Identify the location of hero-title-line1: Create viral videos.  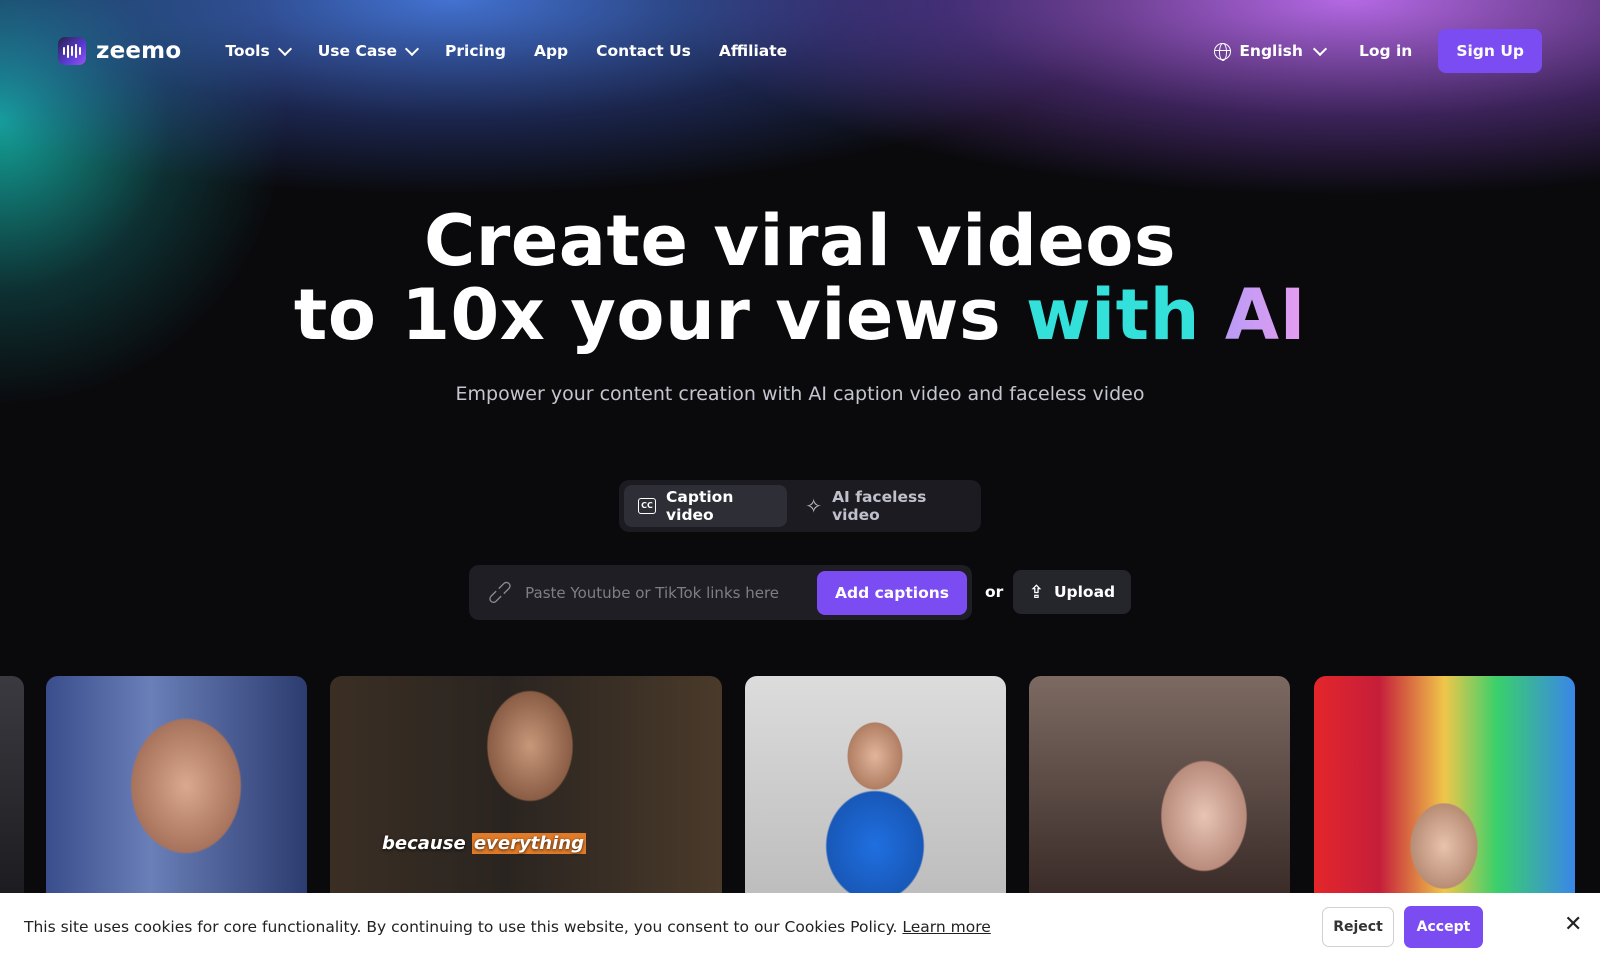
(800, 241).